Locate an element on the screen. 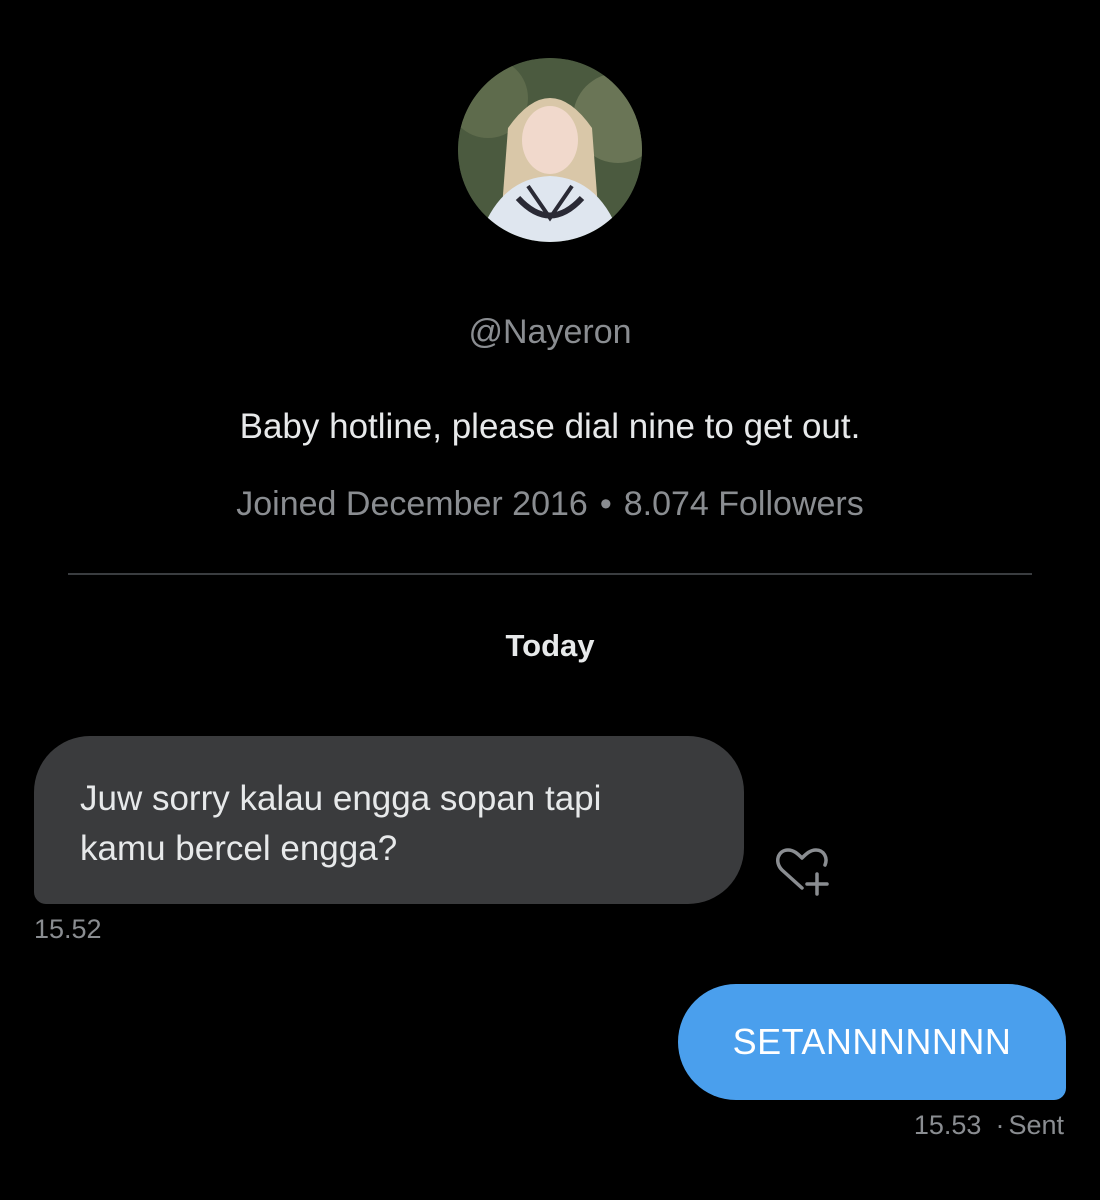  profile-avatar is located at coordinates (550, 150).